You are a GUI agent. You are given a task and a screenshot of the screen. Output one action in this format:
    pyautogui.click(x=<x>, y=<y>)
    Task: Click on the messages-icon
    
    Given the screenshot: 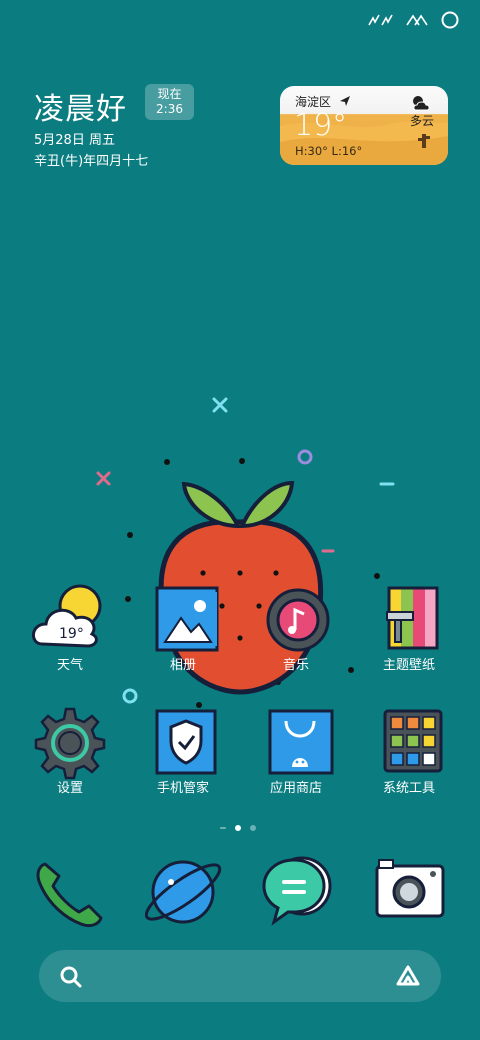 What is the action you would take?
    pyautogui.click(x=297, y=891)
    